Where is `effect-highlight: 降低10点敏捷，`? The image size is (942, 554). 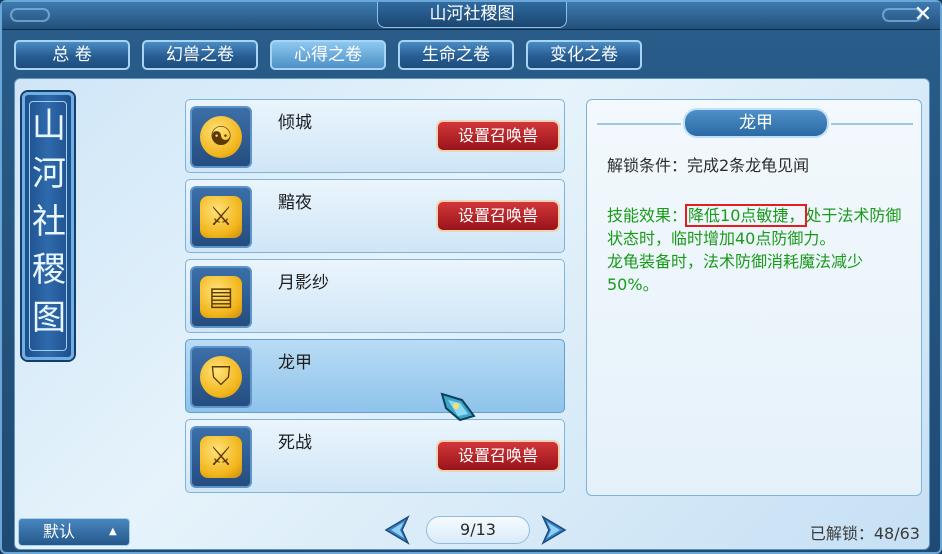
effect-highlight: 降低10点敏捷， is located at coordinates (746, 215).